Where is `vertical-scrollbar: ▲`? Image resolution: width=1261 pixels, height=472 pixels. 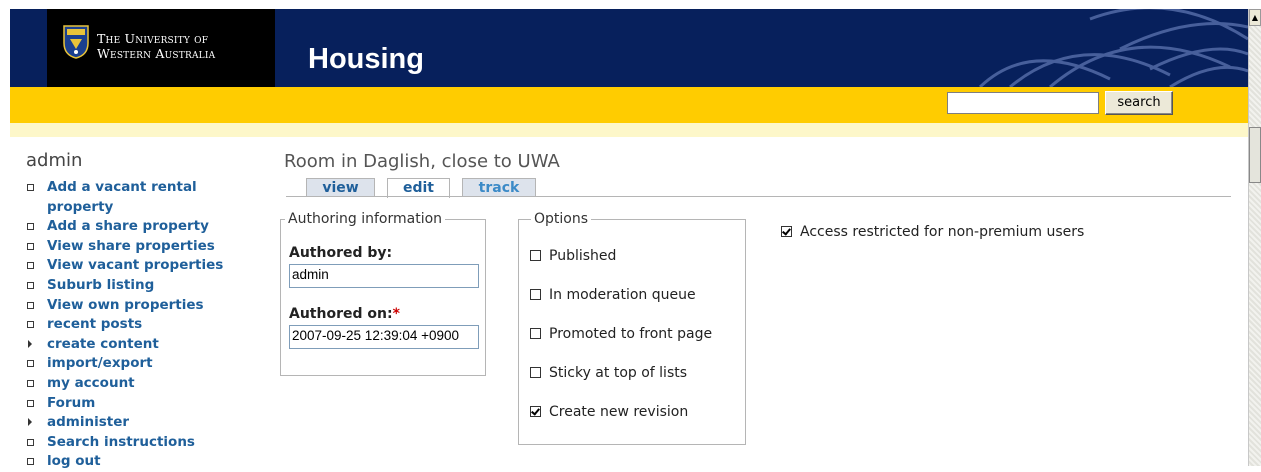
vertical-scrollbar: ▲ is located at coordinates (1254, 237).